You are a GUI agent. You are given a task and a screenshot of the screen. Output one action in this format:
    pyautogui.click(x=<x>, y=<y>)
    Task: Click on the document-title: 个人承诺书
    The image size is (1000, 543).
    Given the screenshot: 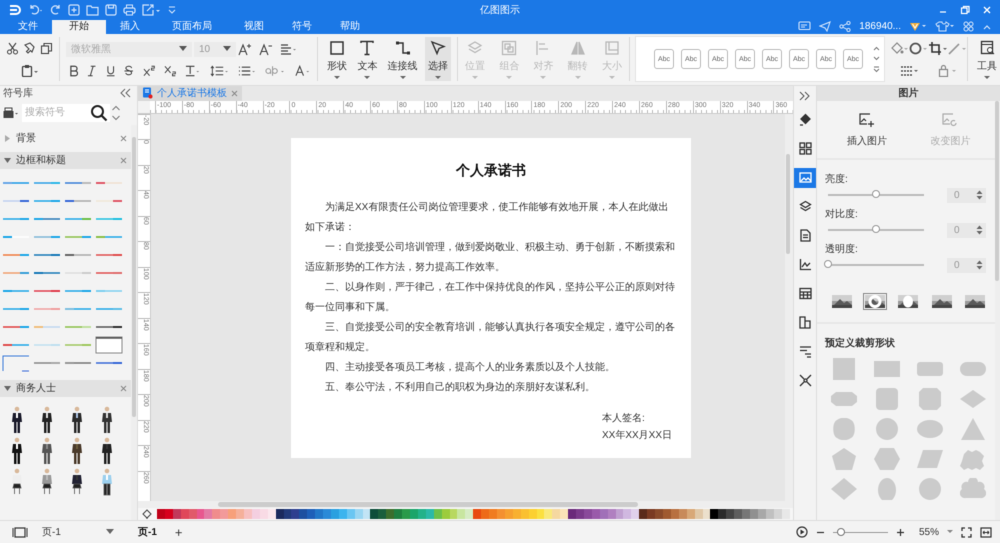 What is the action you would take?
    pyautogui.click(x=490, y=171)
    